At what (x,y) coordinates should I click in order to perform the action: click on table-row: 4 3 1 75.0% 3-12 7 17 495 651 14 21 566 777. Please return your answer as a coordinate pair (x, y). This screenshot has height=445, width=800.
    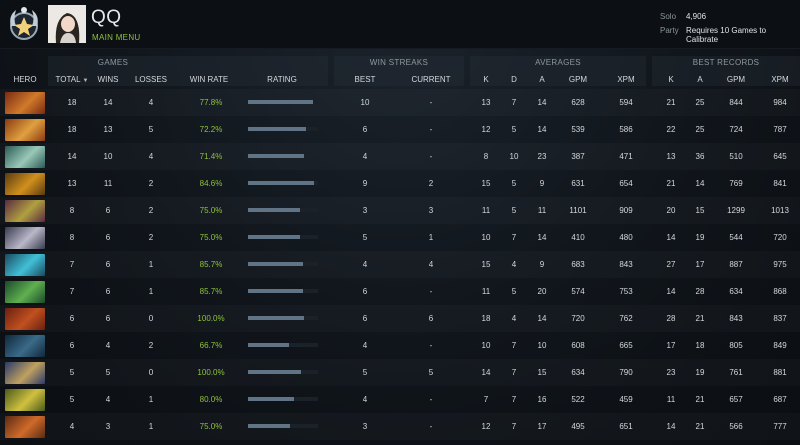
    Looking at the image, I should click on (400, 426).